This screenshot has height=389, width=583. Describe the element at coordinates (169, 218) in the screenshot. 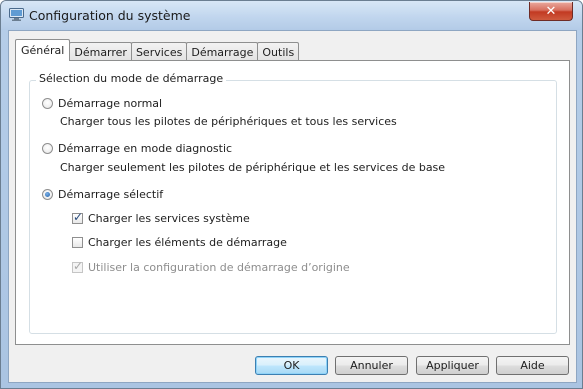

I see `load-system-services-label: Charger les services système` at that location.